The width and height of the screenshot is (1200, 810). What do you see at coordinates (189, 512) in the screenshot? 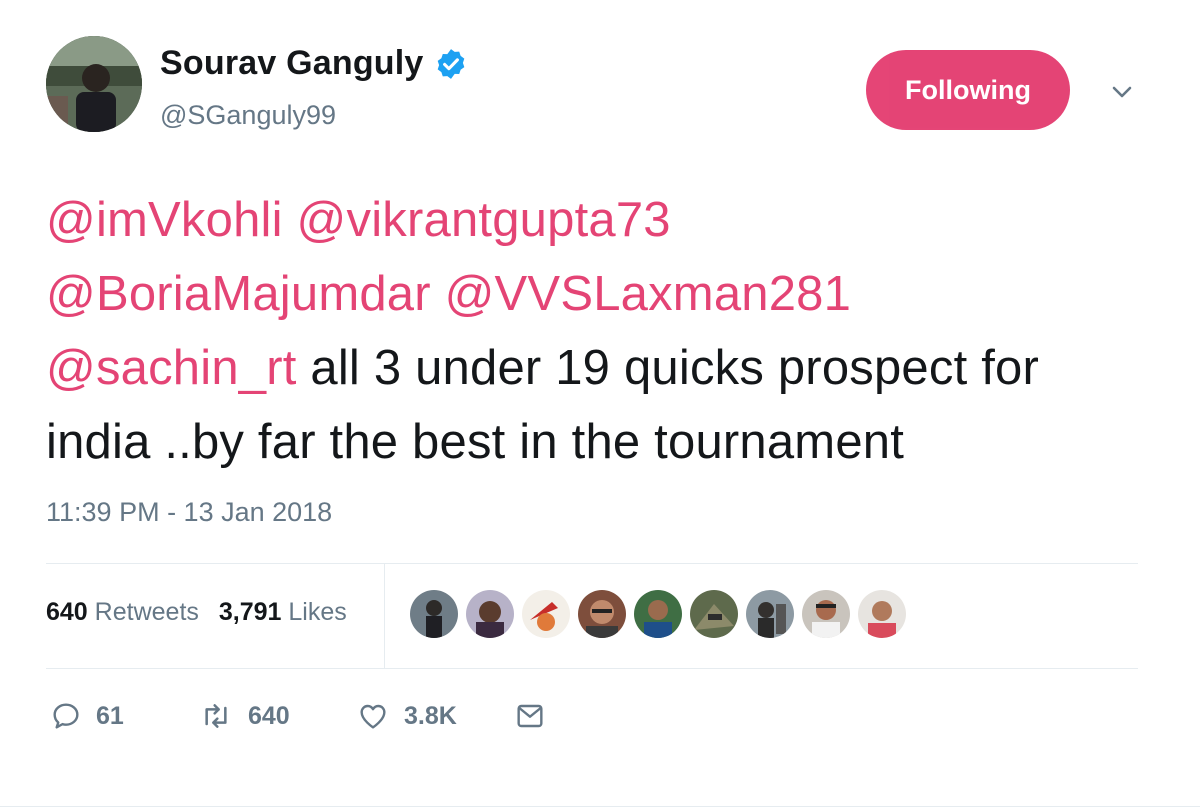
I see `tweet-timestamp: 11:39 PM - 13 Jan 2018` at bounding box center [189, 512].